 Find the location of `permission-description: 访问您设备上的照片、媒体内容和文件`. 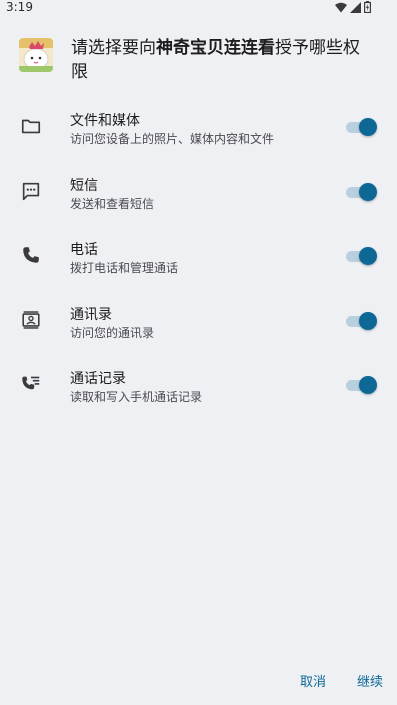

permission-description: 访问您设备上的照片、媒体内容和文件 is located at coordinates (172, 139).